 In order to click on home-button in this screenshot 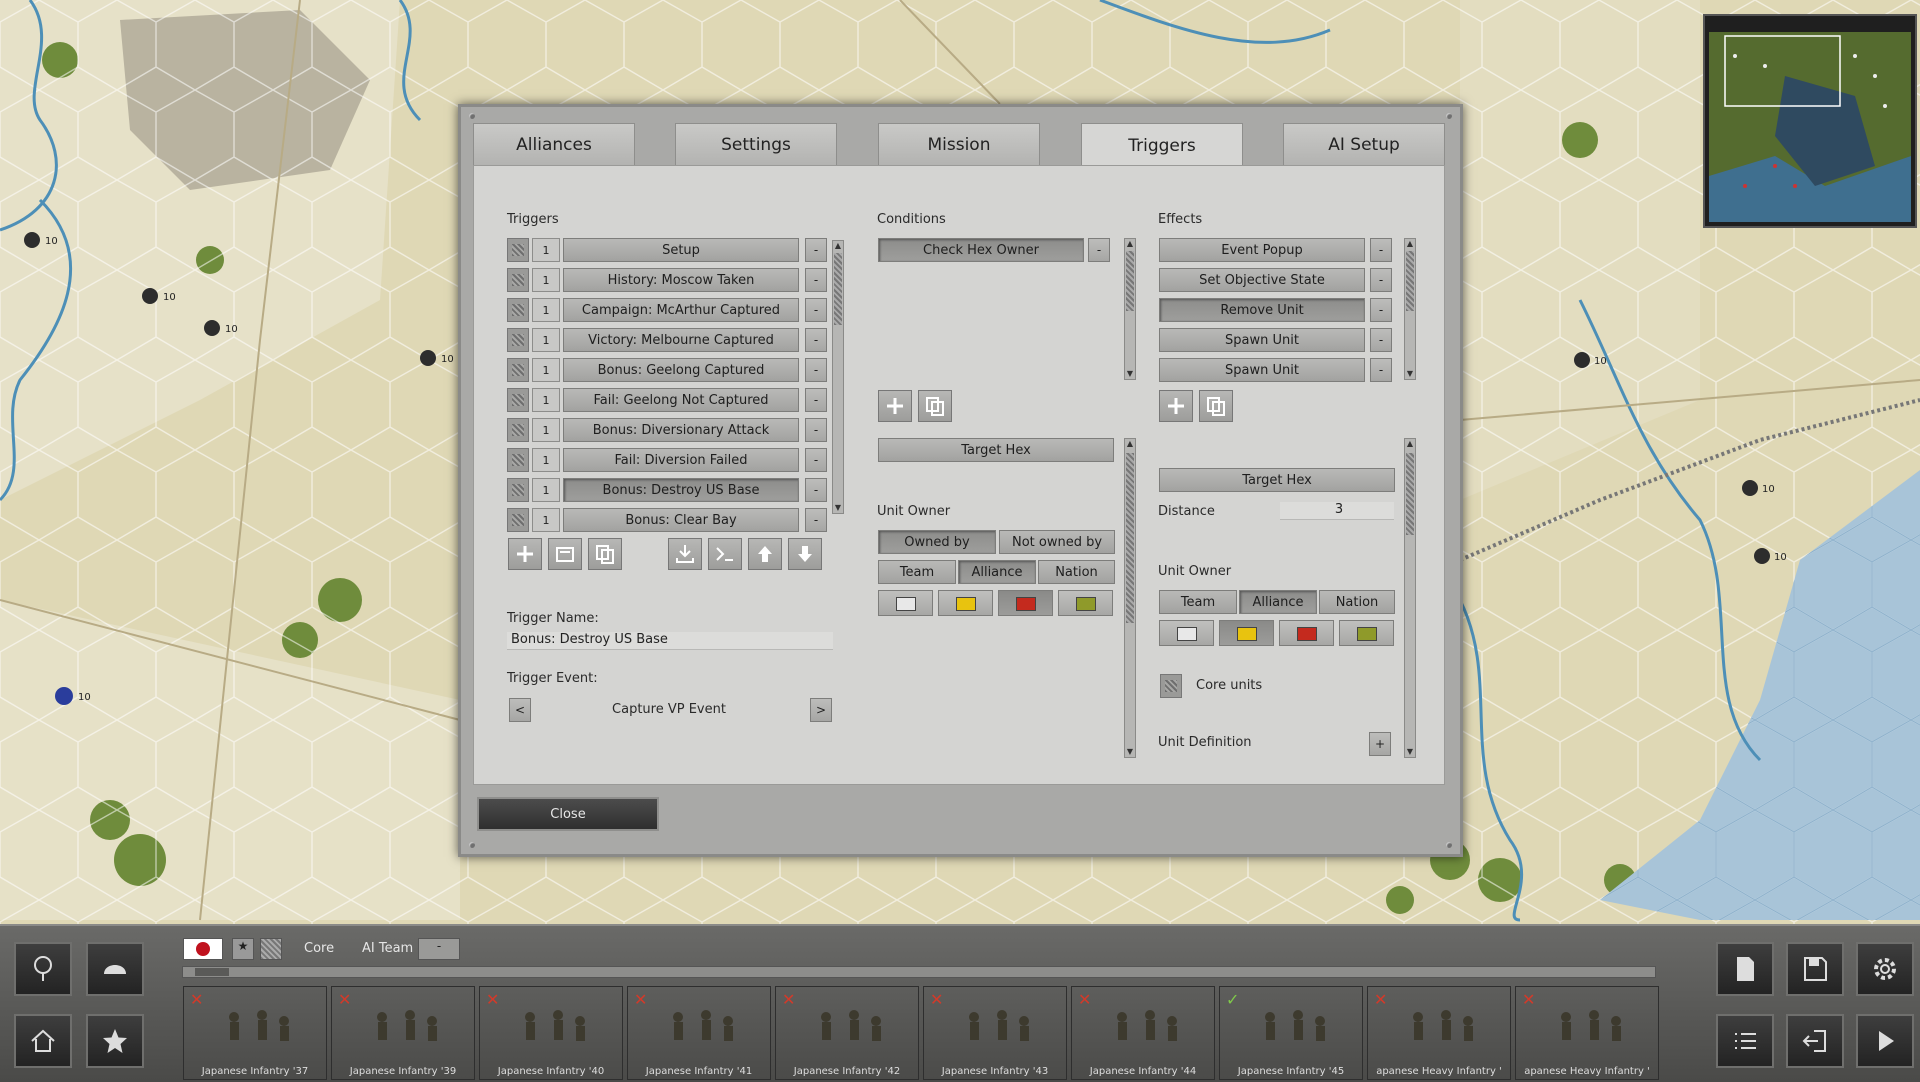, I will do `click(43, 1041)`.